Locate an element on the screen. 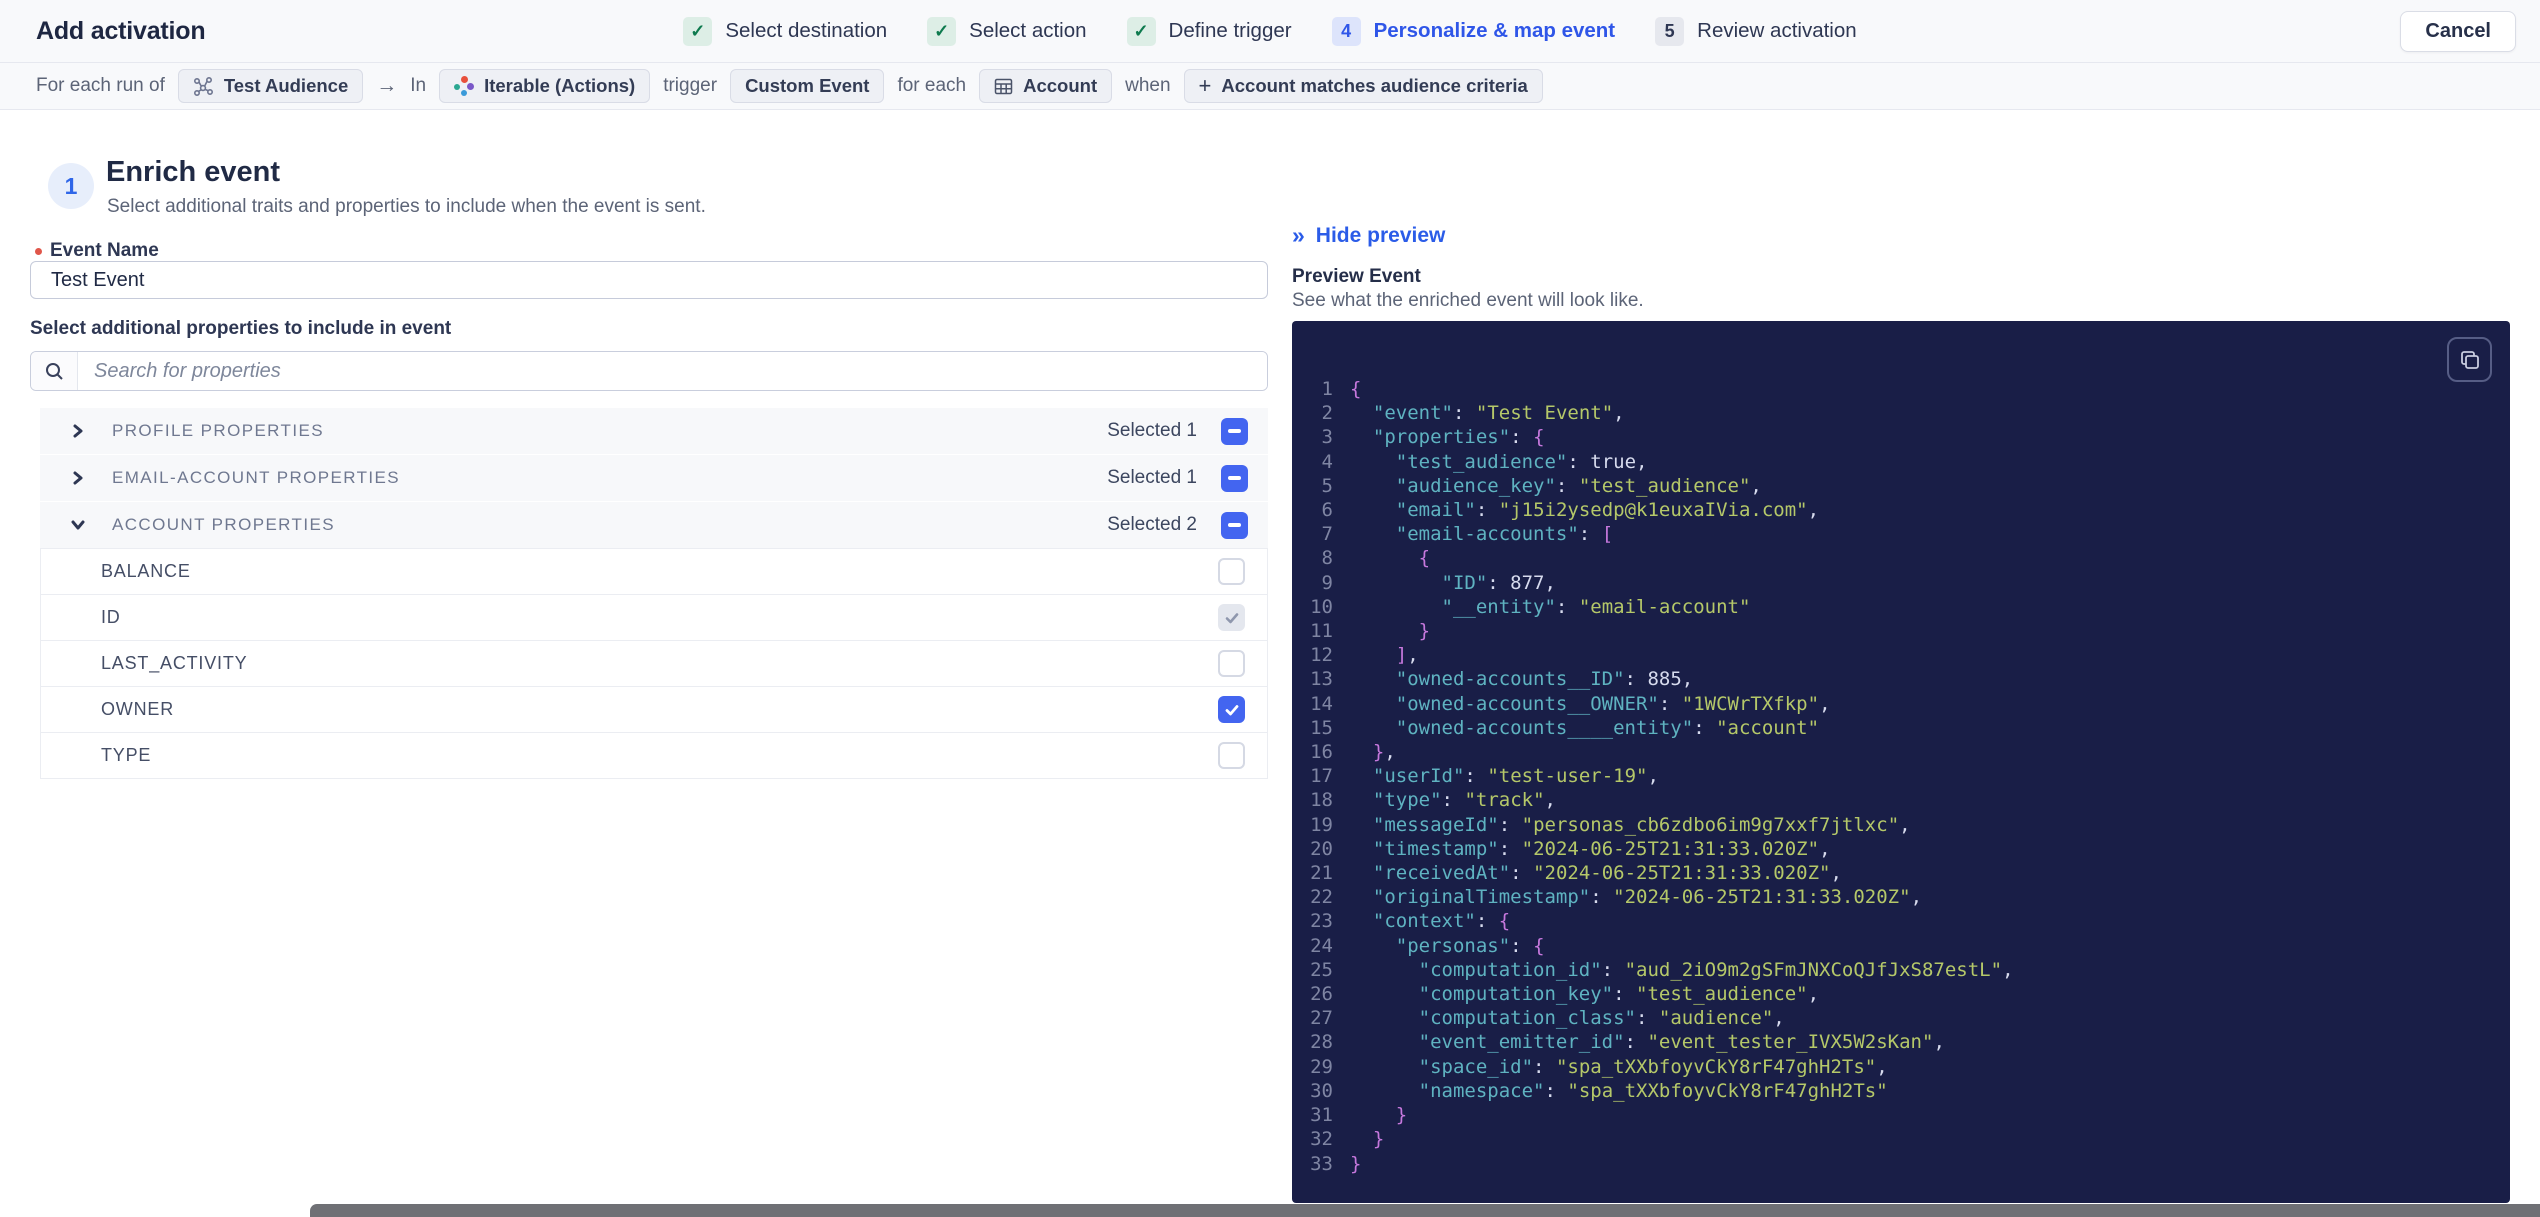  code-text: "personas": { is located at coordinates (1470, 945).